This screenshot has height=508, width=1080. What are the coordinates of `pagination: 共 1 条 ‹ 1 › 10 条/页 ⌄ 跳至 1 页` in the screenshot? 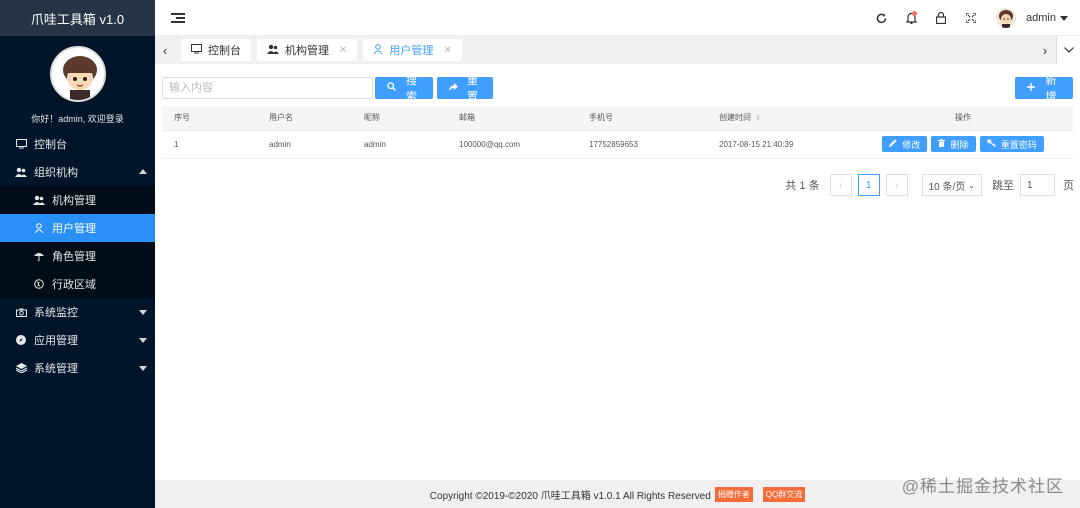 It's located at (929, 185).